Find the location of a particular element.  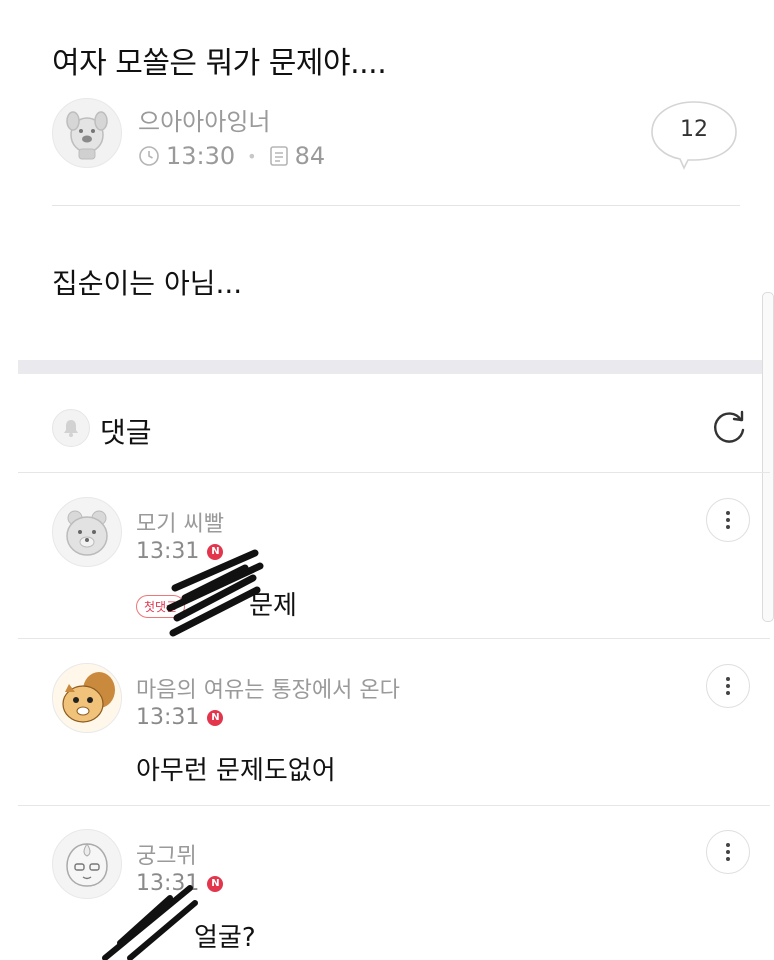

comment-author: 마음의 여유는 통장에서 온다 is located at coordinates (268, 688).